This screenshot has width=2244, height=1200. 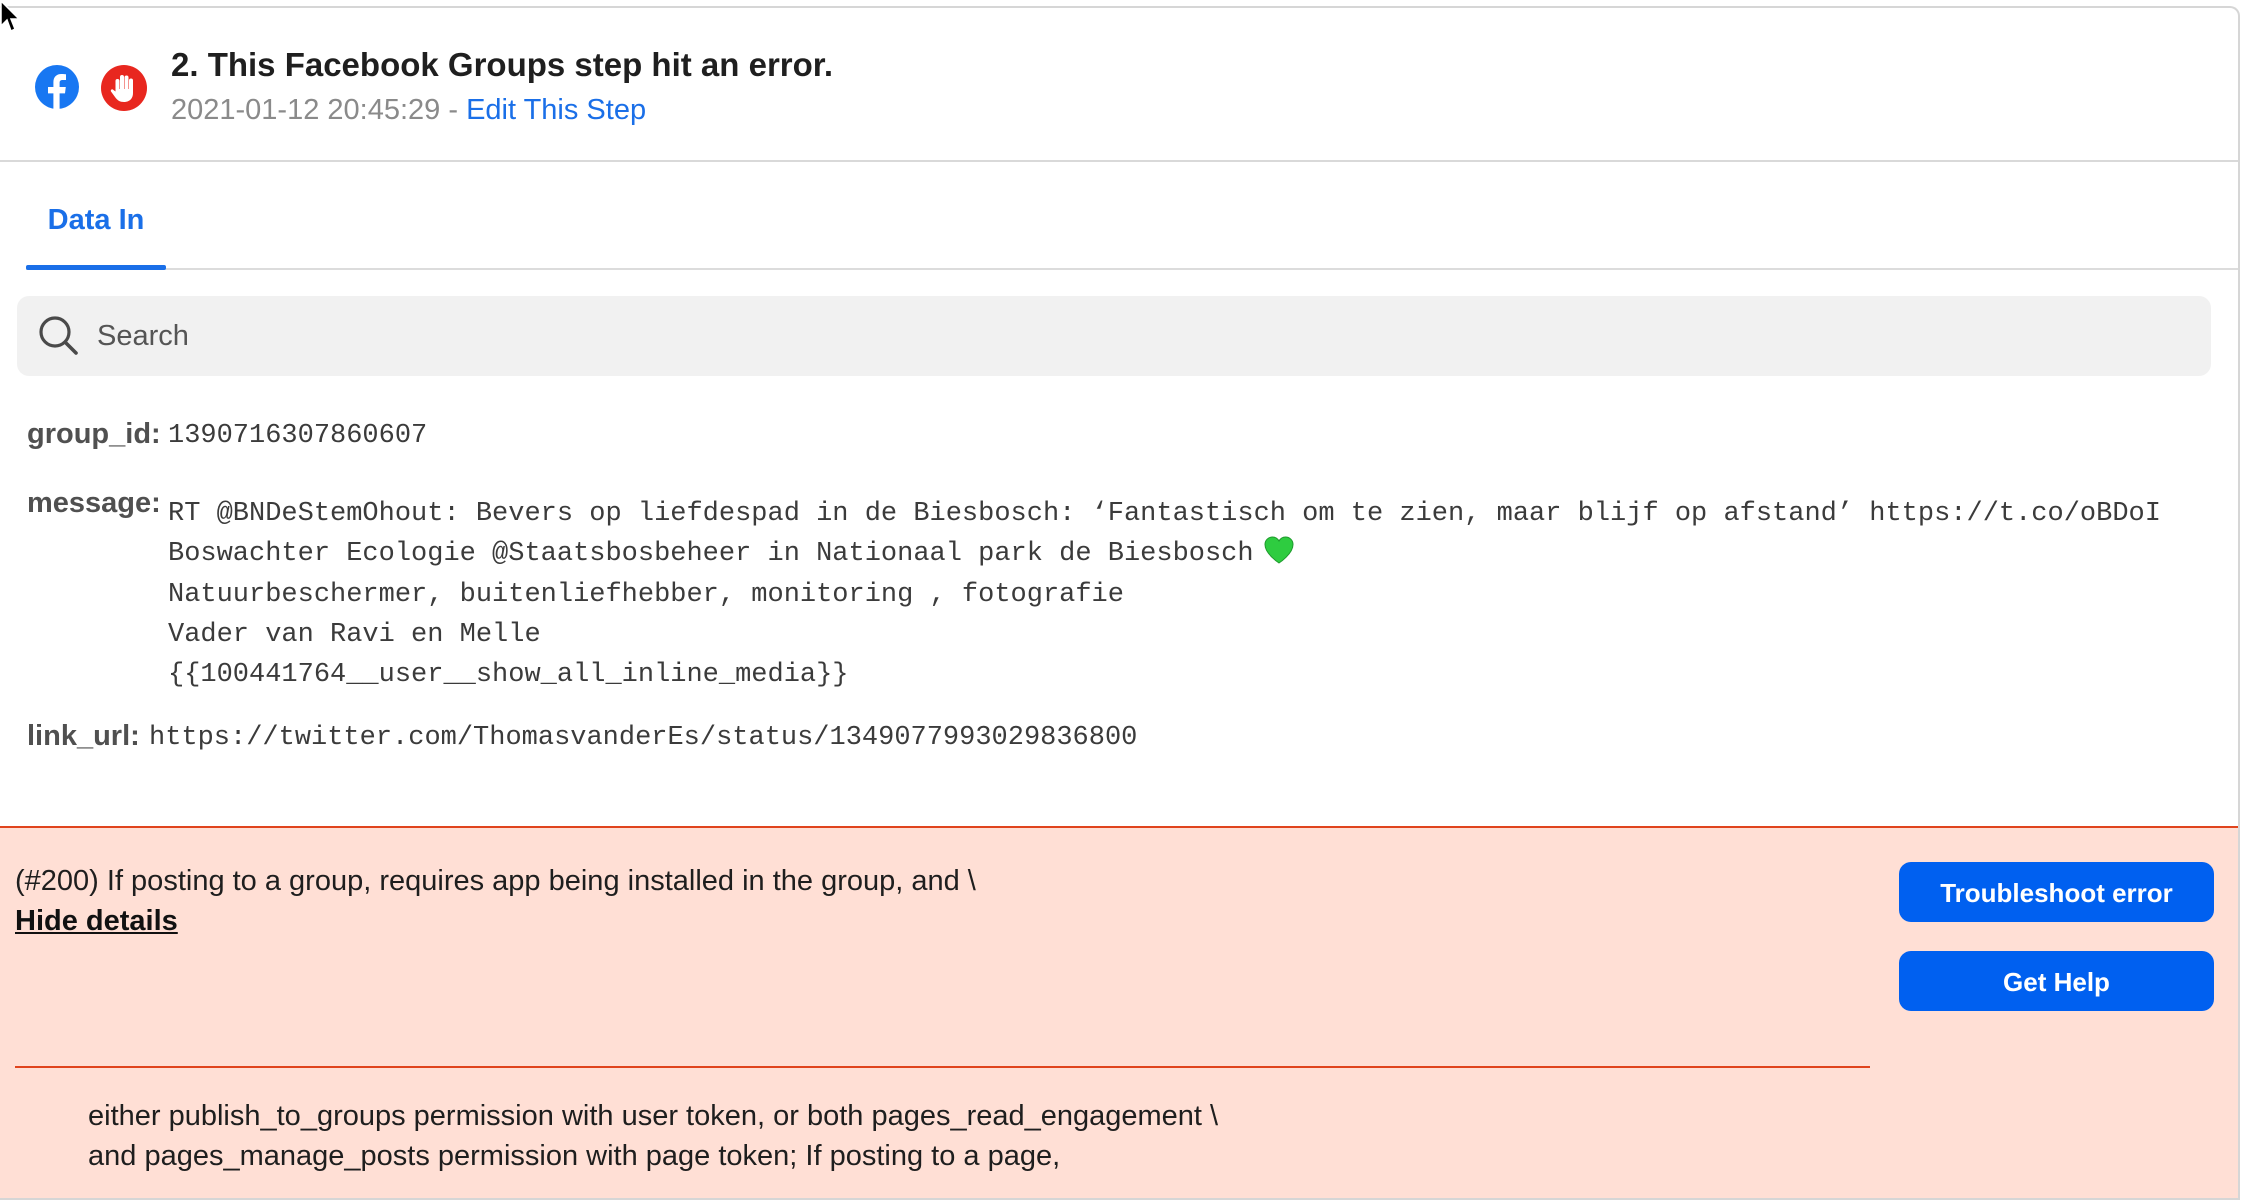 What do you see at coordinates (57, 87) in the screenshot?
I see `facebook-icon` at bounding box center [57, 87].